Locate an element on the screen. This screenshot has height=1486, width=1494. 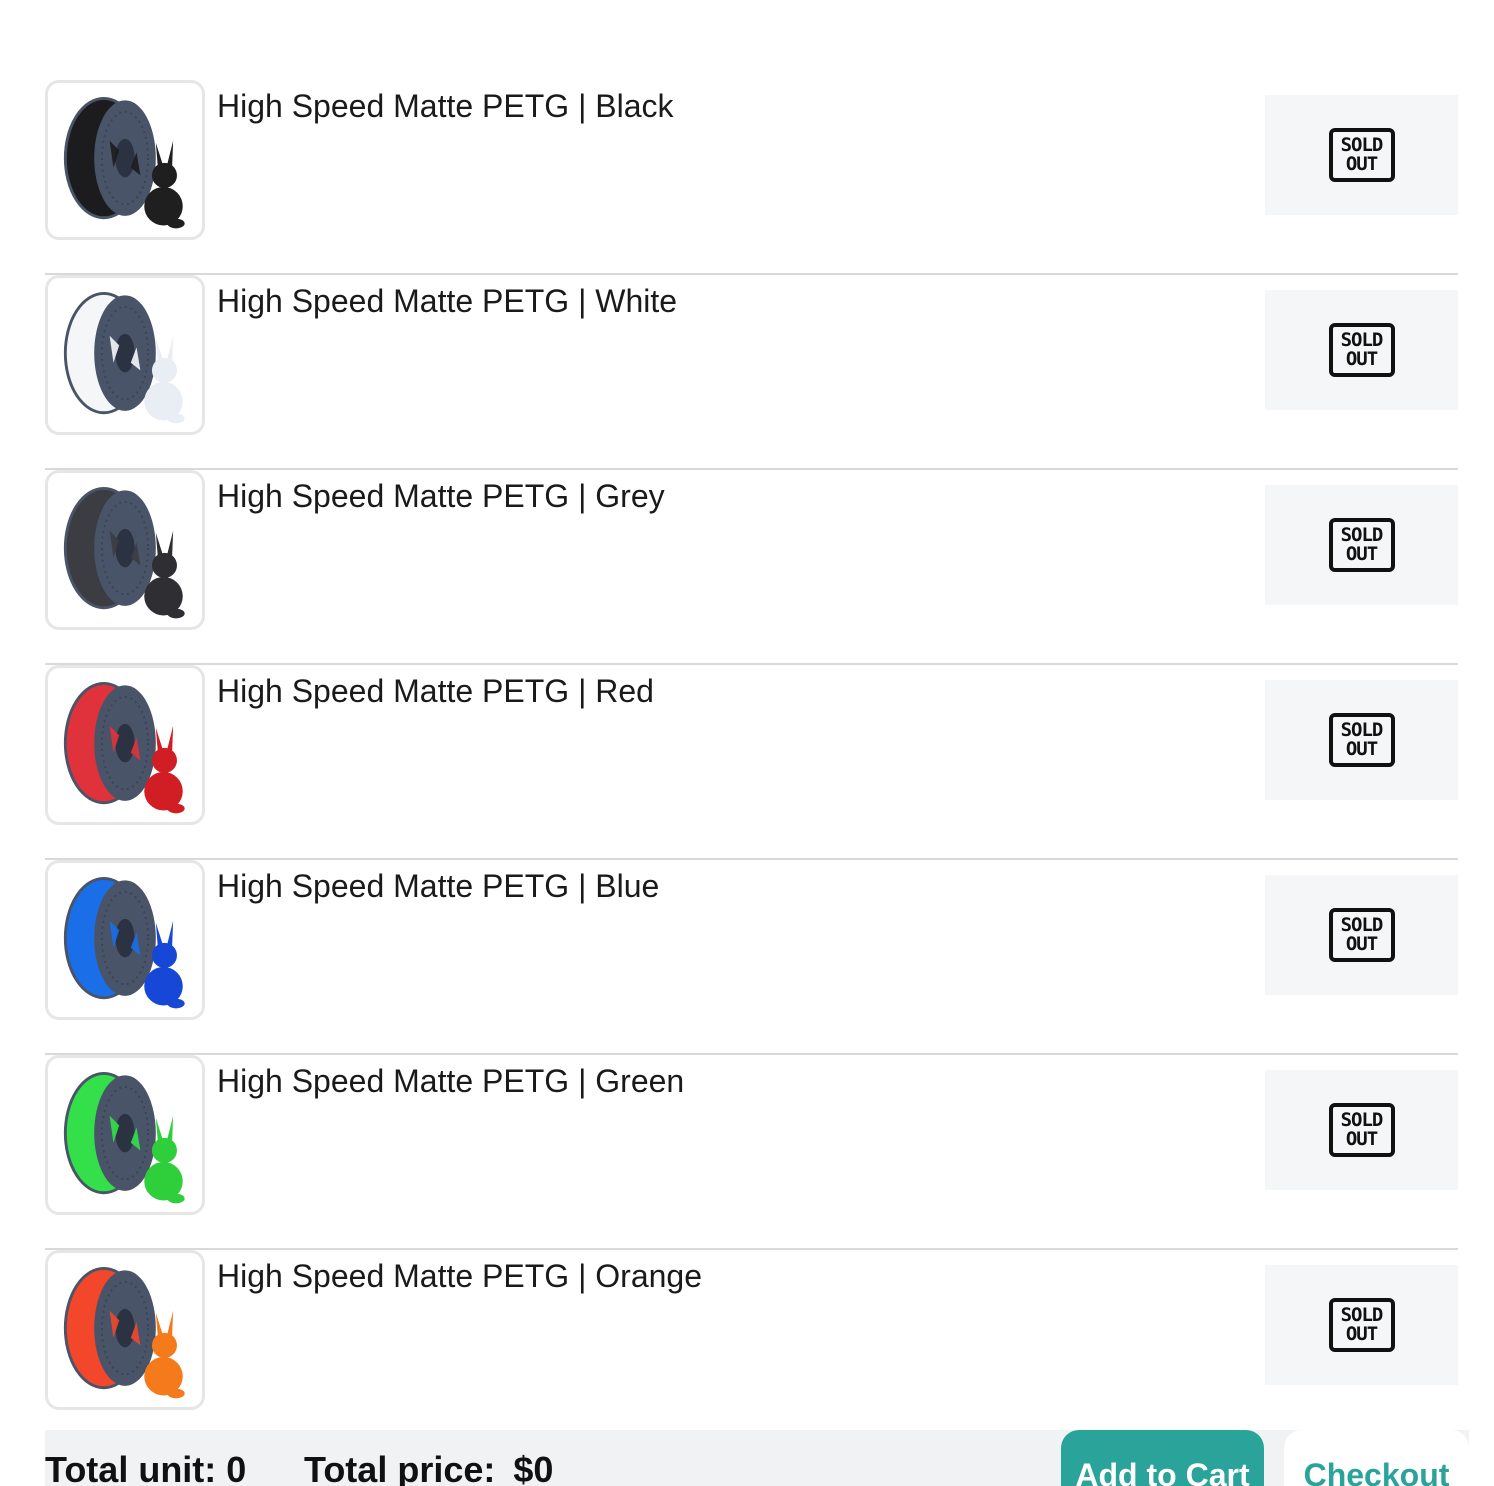
product-title: High Speed Matte PETG | Grey is located at coordinates (441, 496).